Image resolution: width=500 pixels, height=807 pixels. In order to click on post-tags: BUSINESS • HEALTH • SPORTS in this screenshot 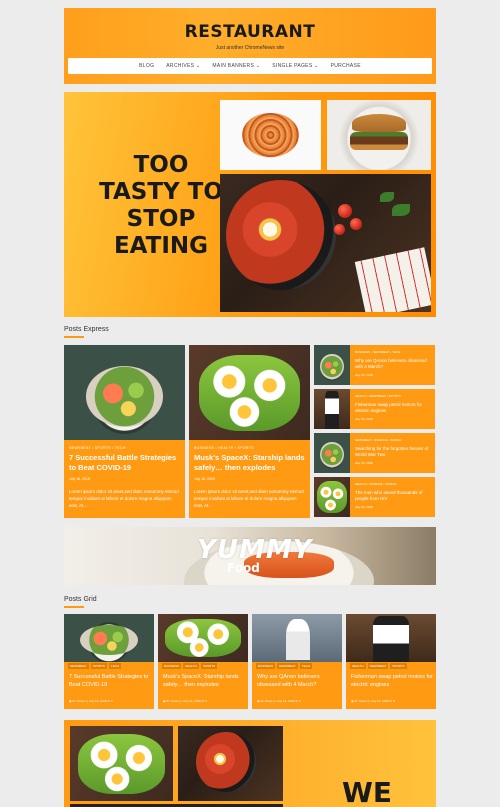, I will do `click(224, 448)`.